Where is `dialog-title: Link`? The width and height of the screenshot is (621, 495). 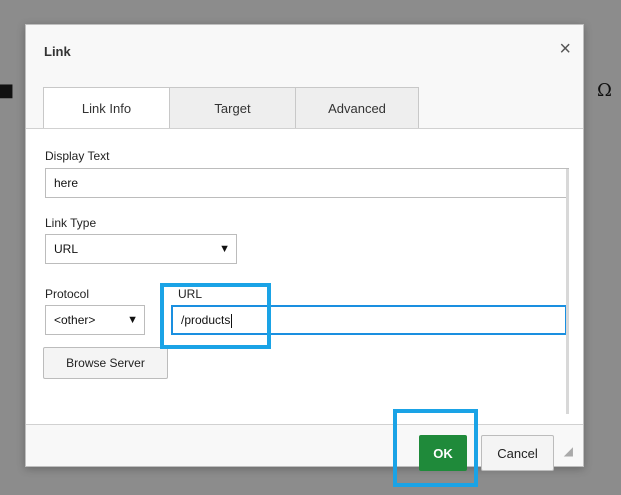
dialog-title: Link is located at coordinates (57, 51).